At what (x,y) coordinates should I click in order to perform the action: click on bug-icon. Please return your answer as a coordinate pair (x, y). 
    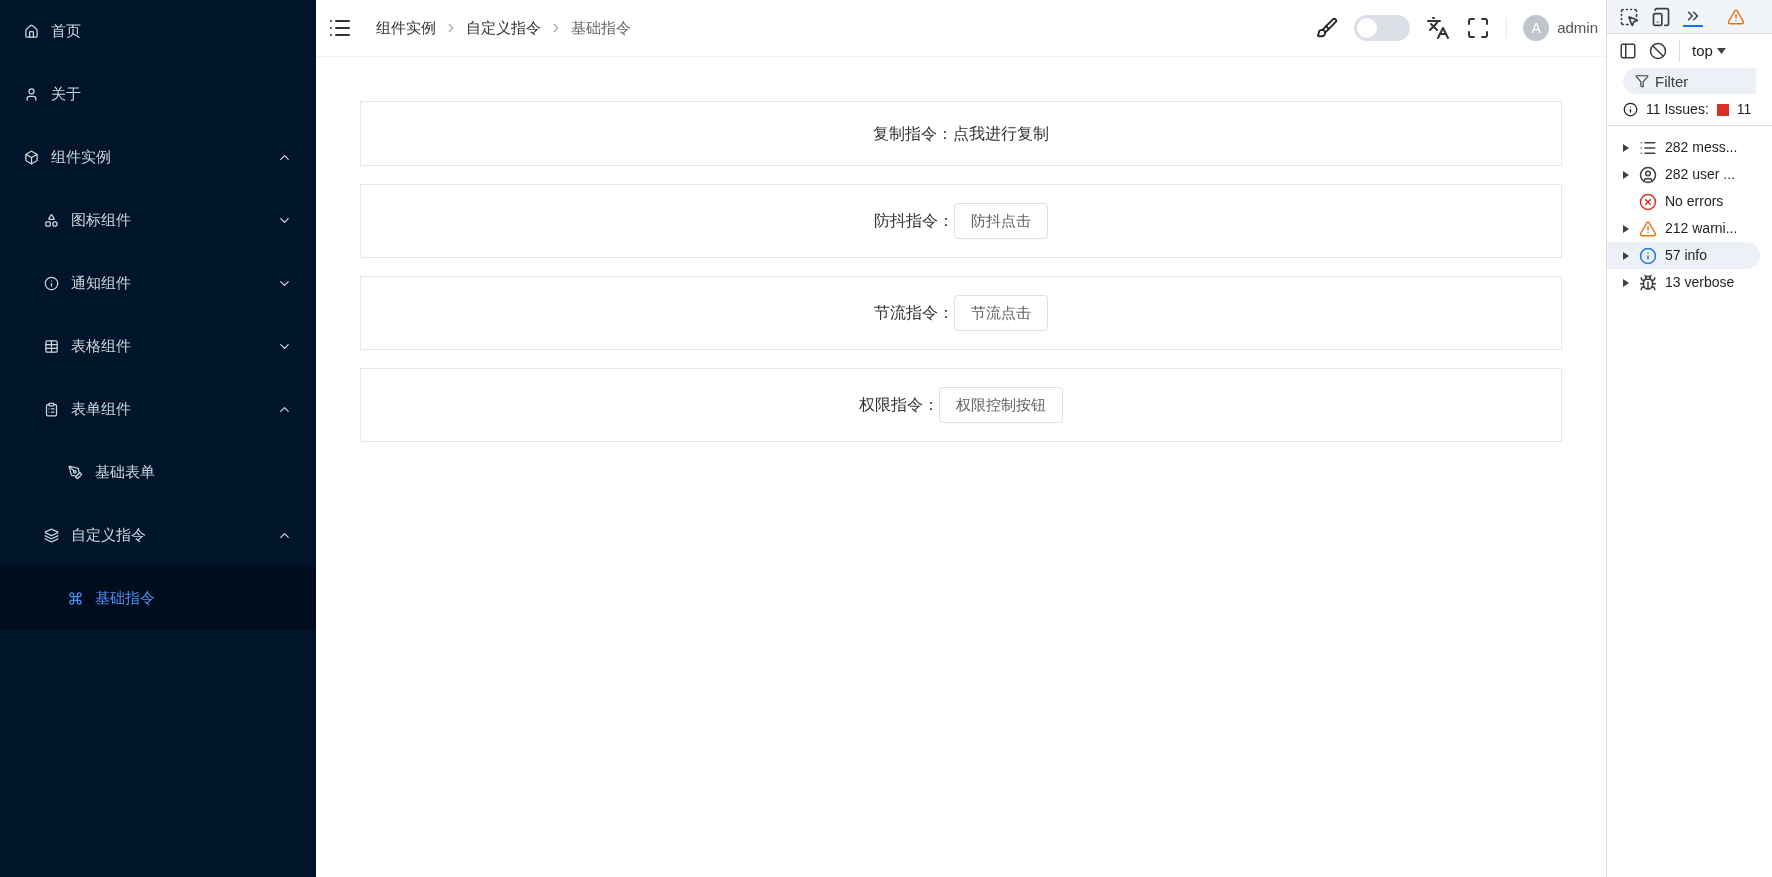
    Looking at the image, I should click on (1648, 282).